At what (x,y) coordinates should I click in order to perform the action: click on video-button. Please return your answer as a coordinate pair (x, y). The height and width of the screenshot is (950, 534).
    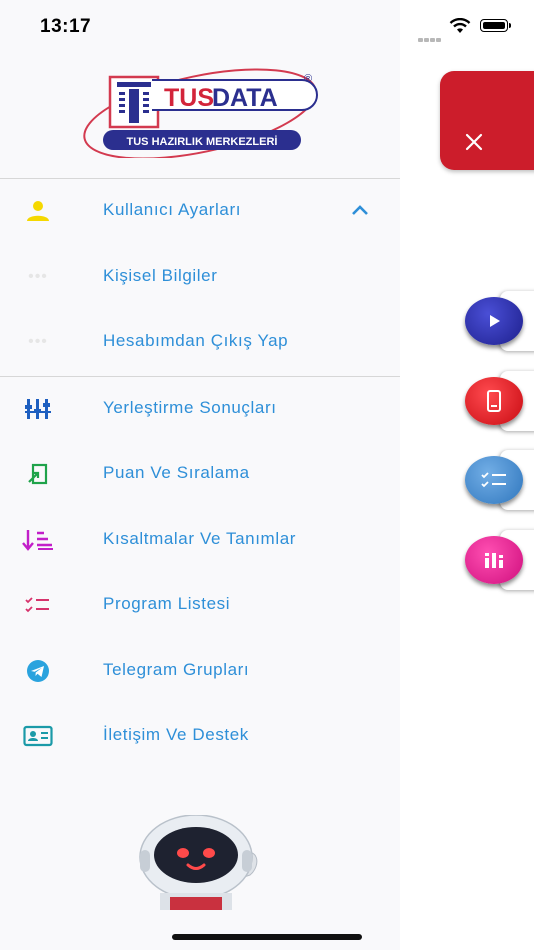
    Looking at the image, I should click on (494, 321).